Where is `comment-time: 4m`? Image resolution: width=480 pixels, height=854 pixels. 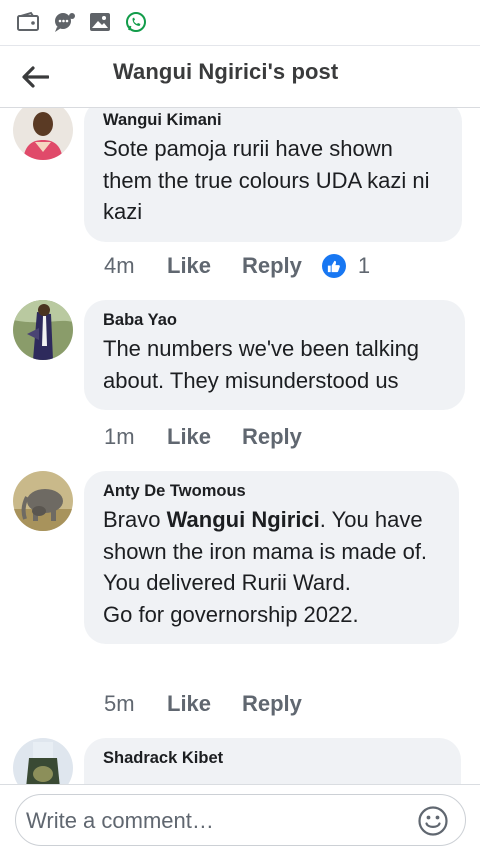
comment-time: 4m is located at coordinates (135, 266).